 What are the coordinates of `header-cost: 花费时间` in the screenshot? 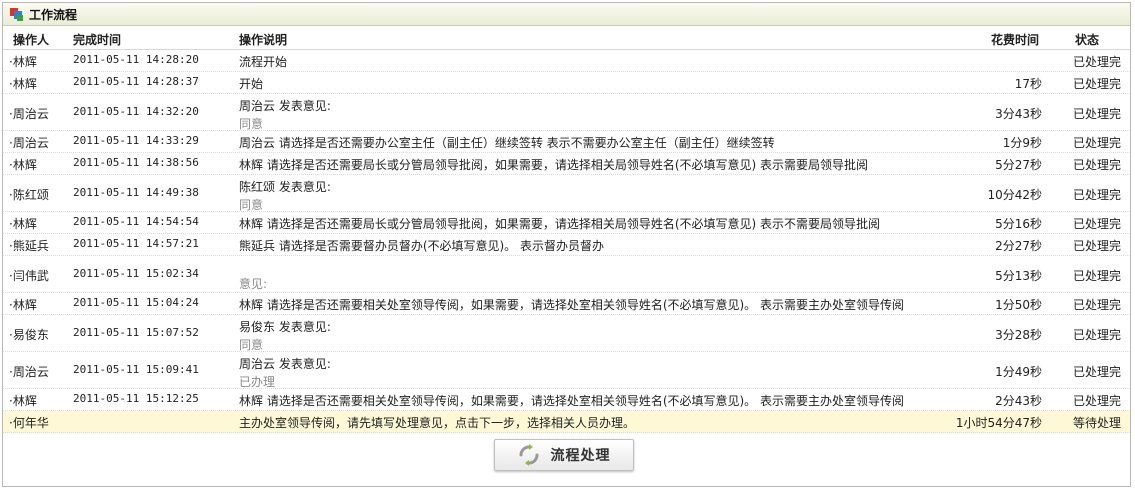 It's located at (1015, 40).